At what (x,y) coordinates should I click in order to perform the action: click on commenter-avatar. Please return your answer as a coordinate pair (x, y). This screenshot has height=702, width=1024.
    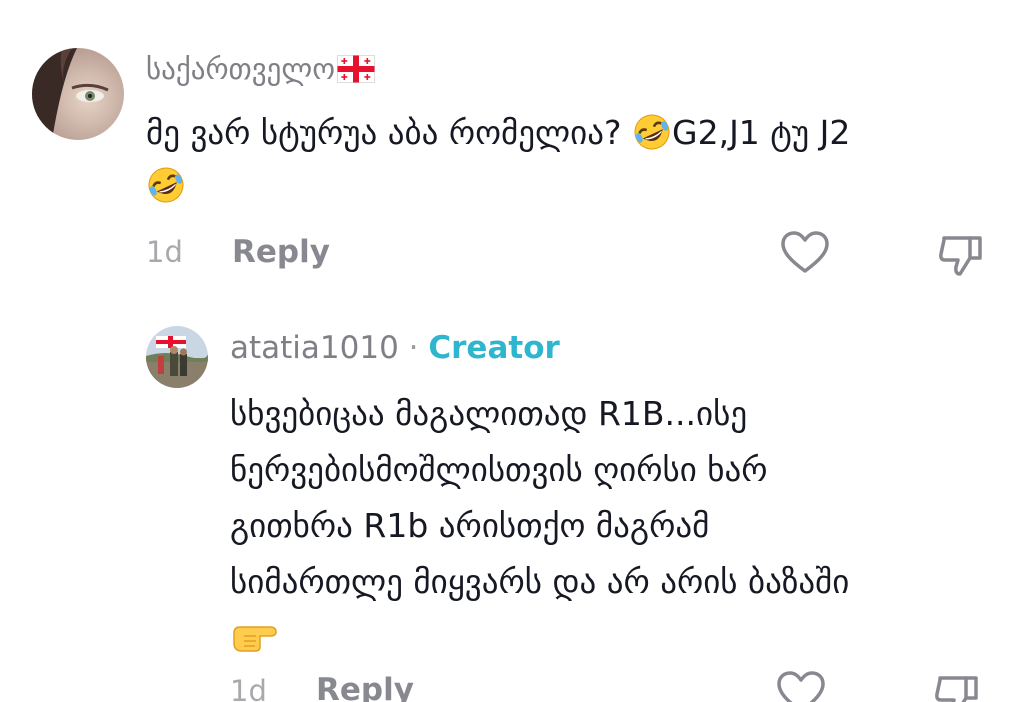
    Looking at the image, I should click on (78, 94).